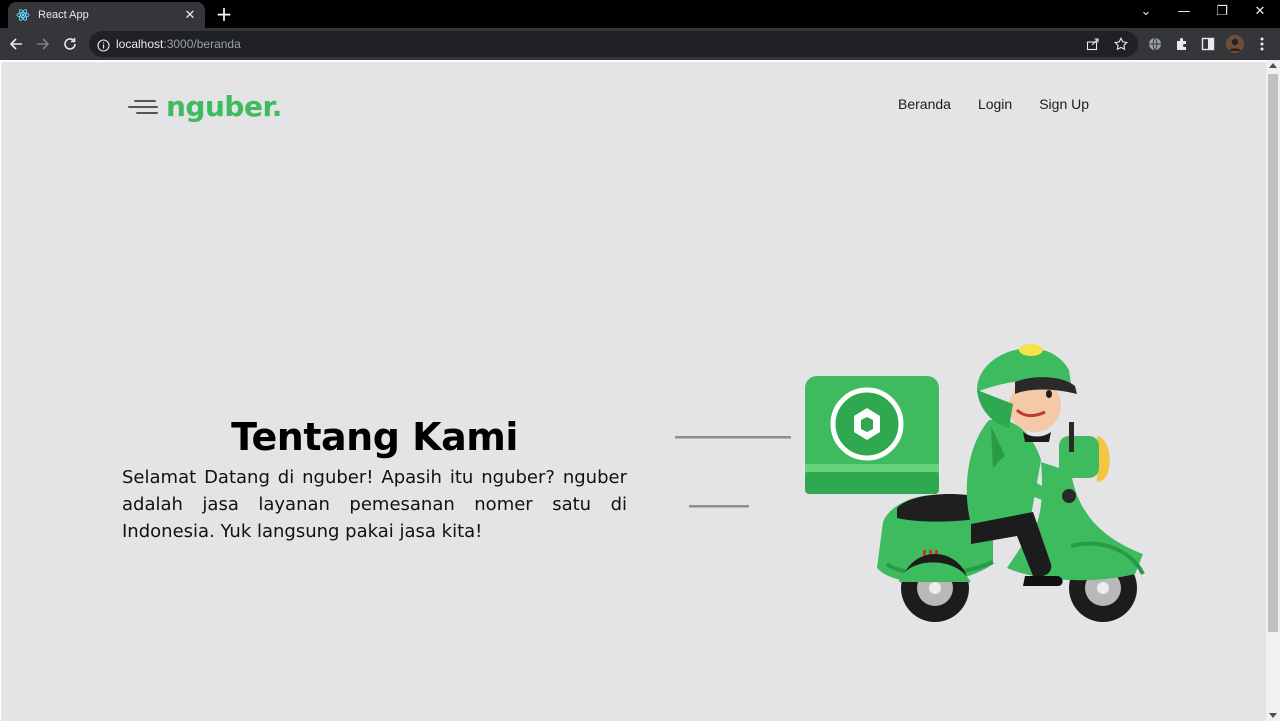 This screenshot has height=721, width=1280. Describe the element at coordinates (1262, 44) in the screenshot. I see `more-menu-icon` at that location.